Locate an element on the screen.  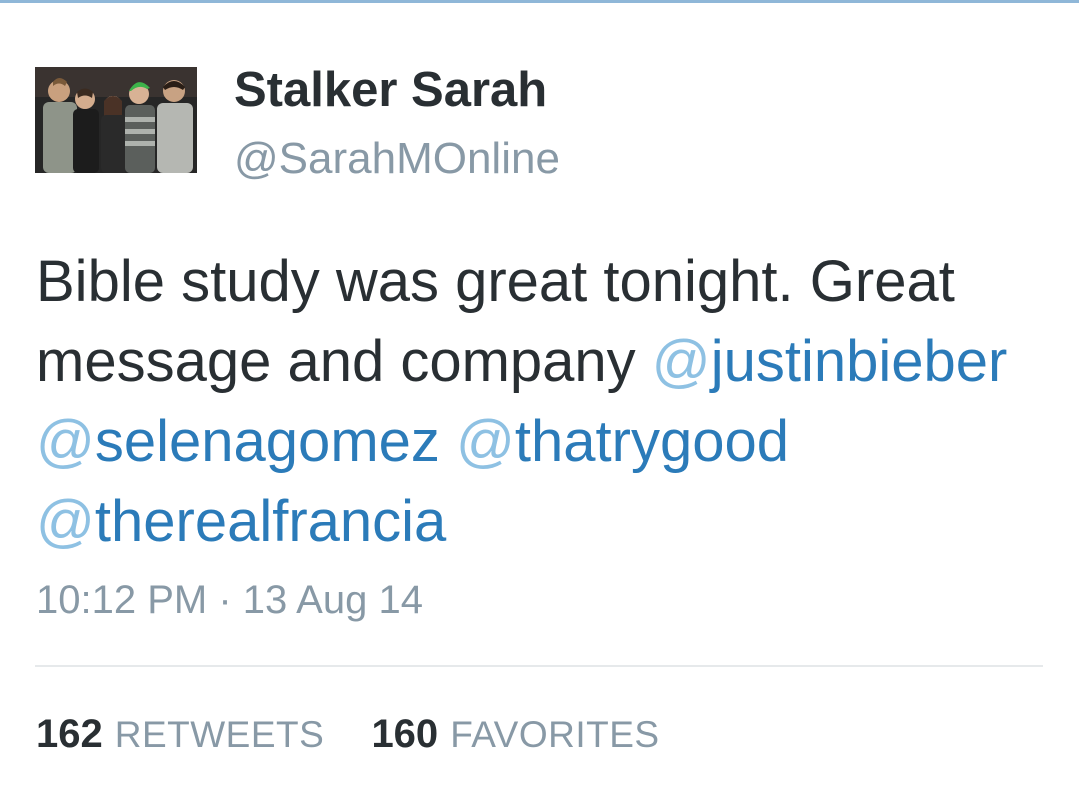
mention-link-justinbieber: @justinbieber is located at coordinates (830, 361).